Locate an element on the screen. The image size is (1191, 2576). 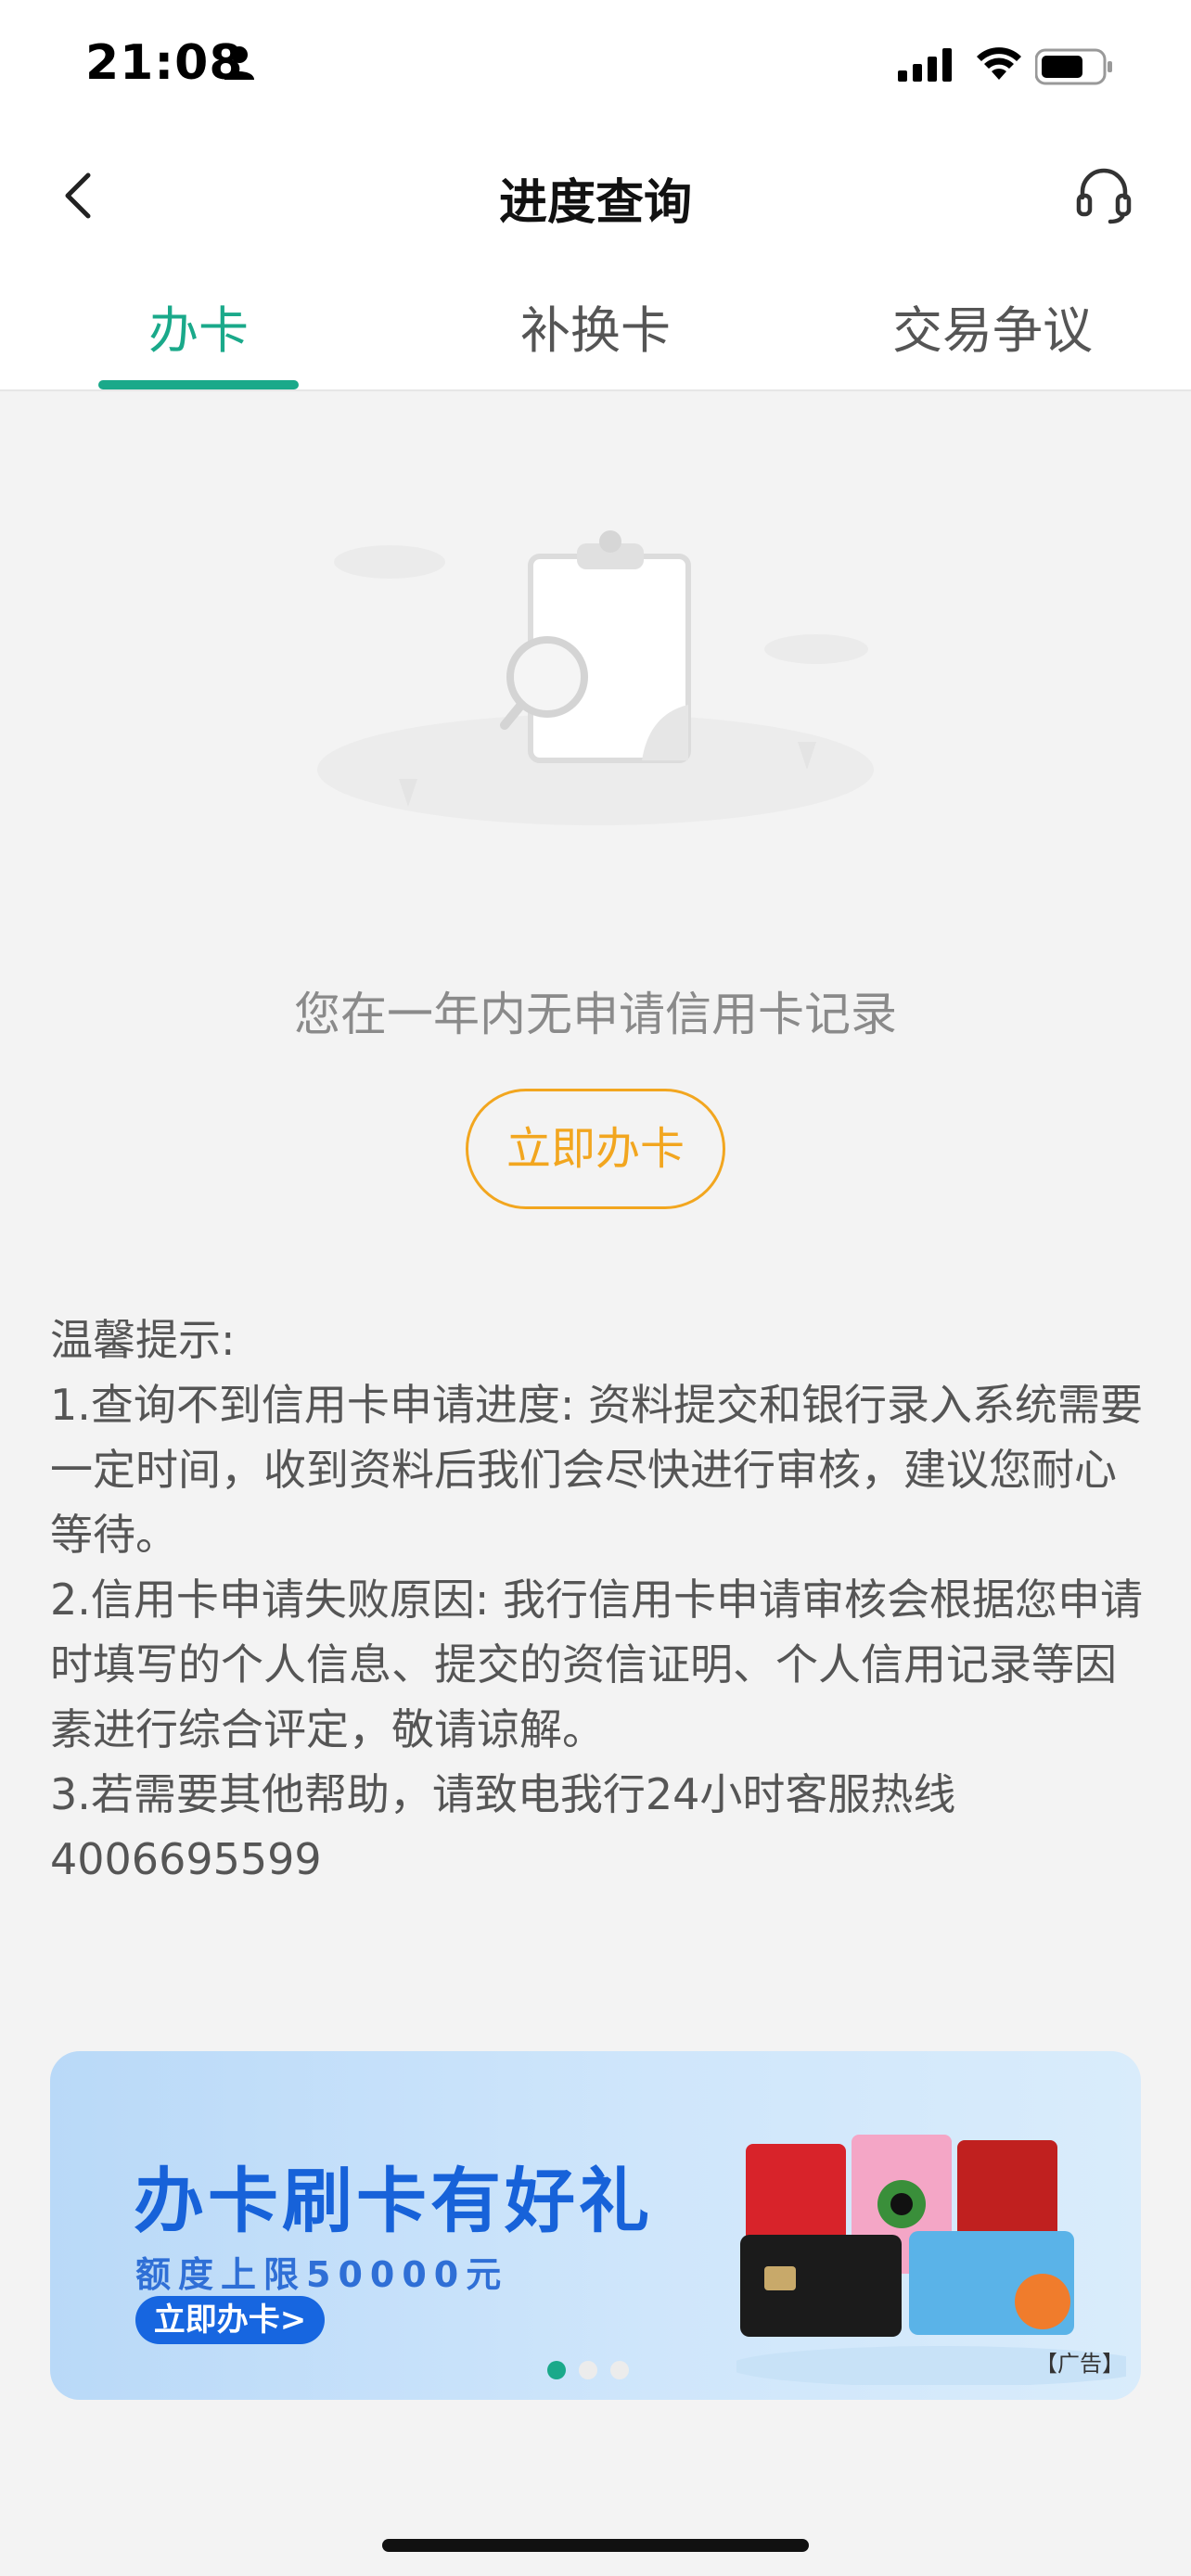
banner-title: 办卡刷卡有好礼 is located at coordinates (393, 2201).